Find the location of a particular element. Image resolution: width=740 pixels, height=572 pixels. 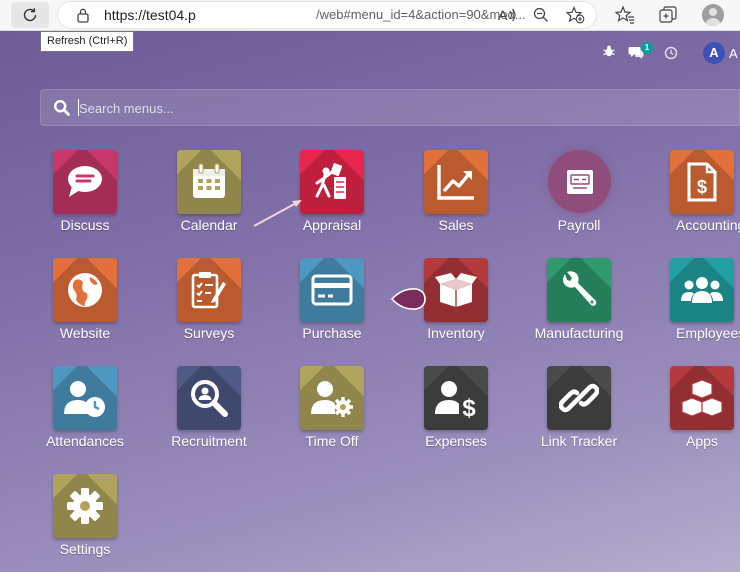

app-expenses-tile: $ is located at coordinates (456, 398).